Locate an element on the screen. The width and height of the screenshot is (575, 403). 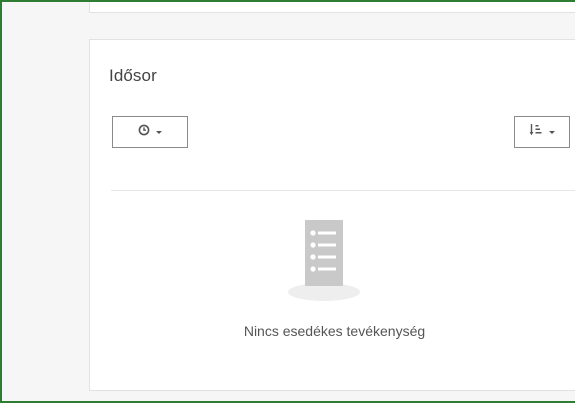
sort-descending-icon is located at coordinates (536, 132).